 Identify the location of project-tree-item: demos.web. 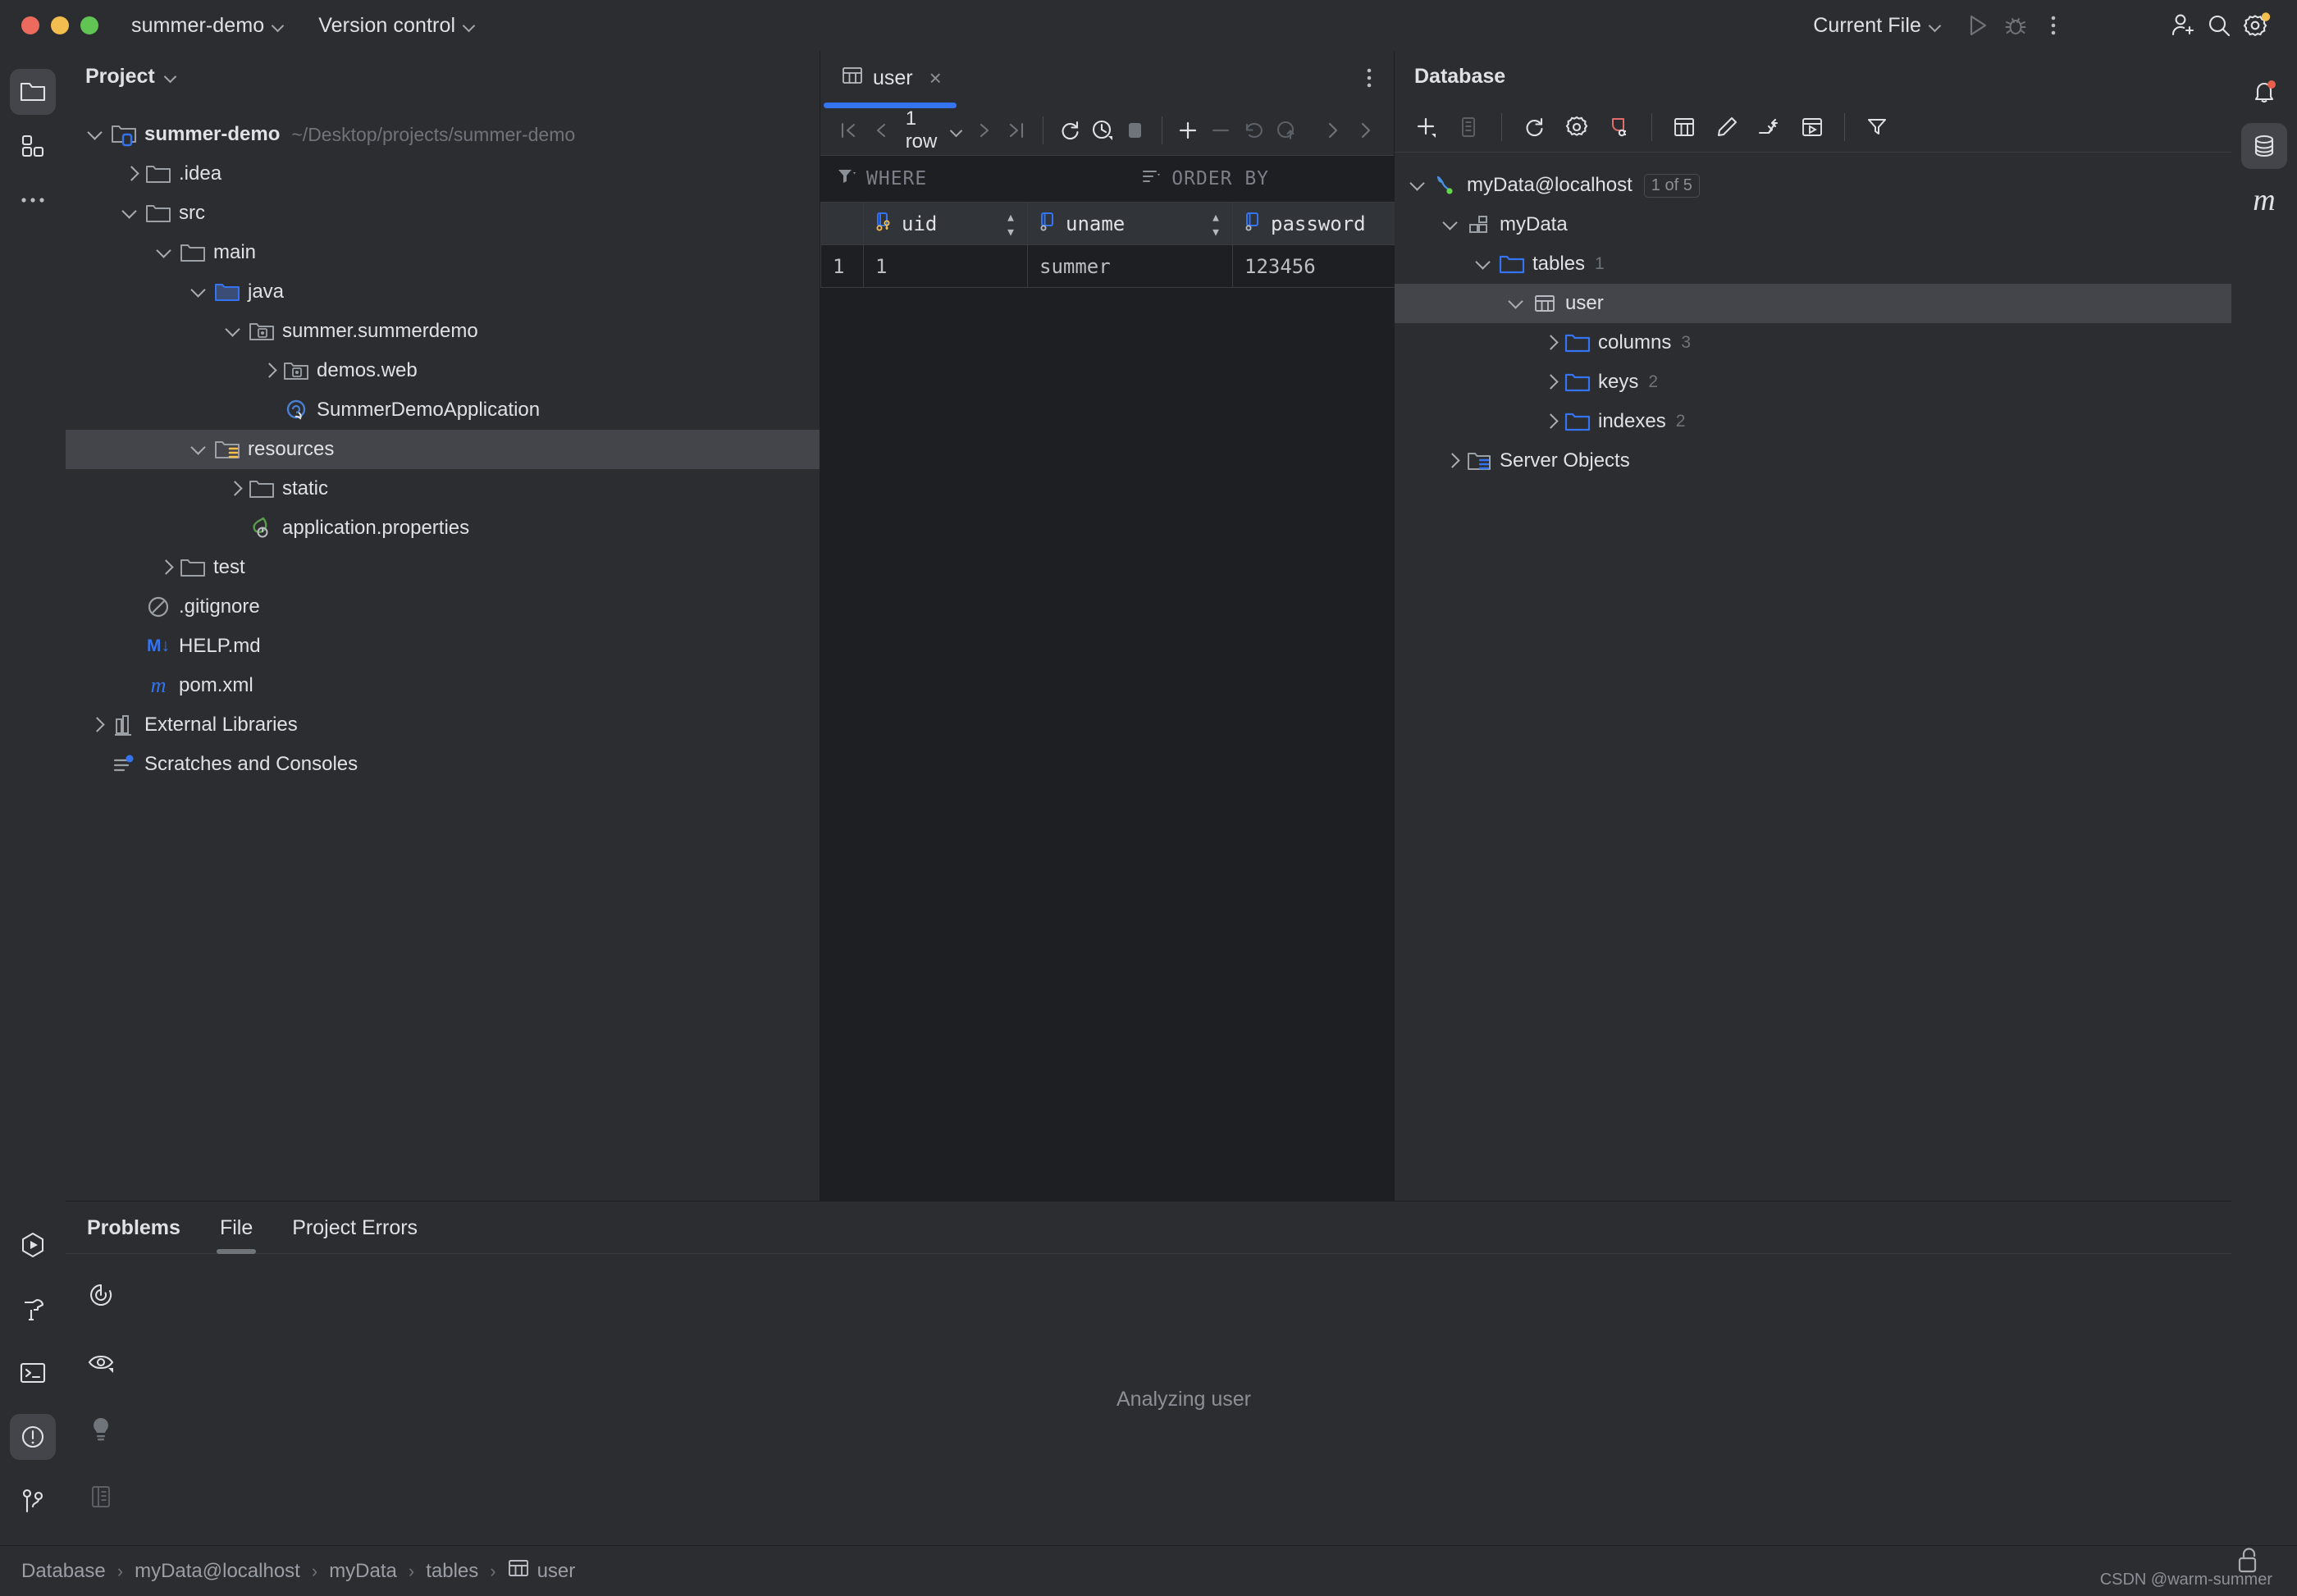
(443, 370).